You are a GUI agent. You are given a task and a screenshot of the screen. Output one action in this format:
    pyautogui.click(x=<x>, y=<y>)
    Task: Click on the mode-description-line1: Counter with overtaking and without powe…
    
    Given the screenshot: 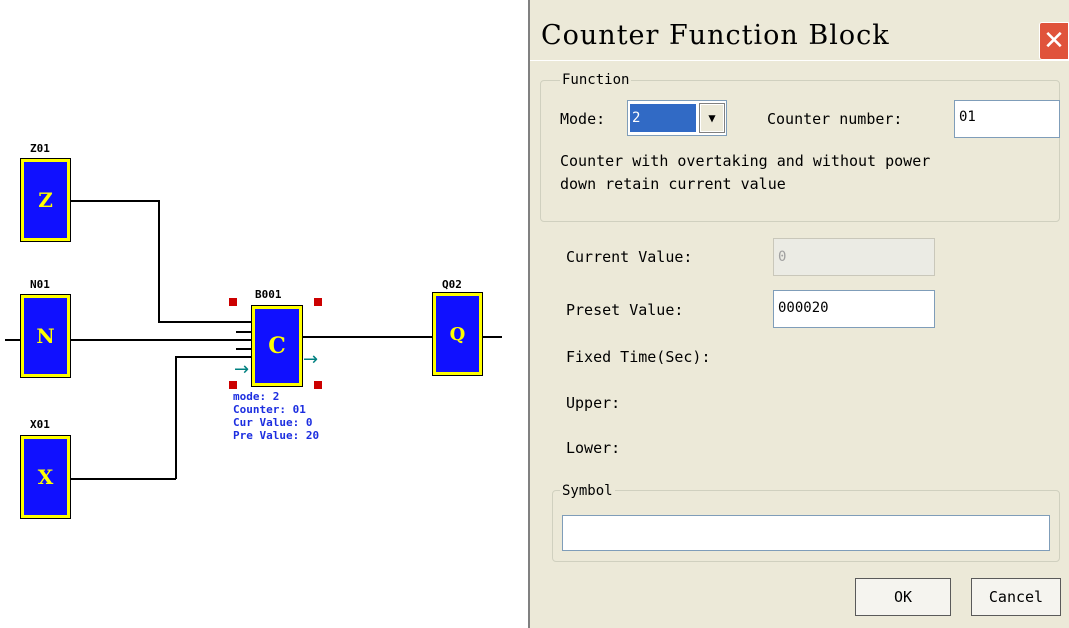 What is the action you would take?
    pyautogui.click(x=745, y=161)
    